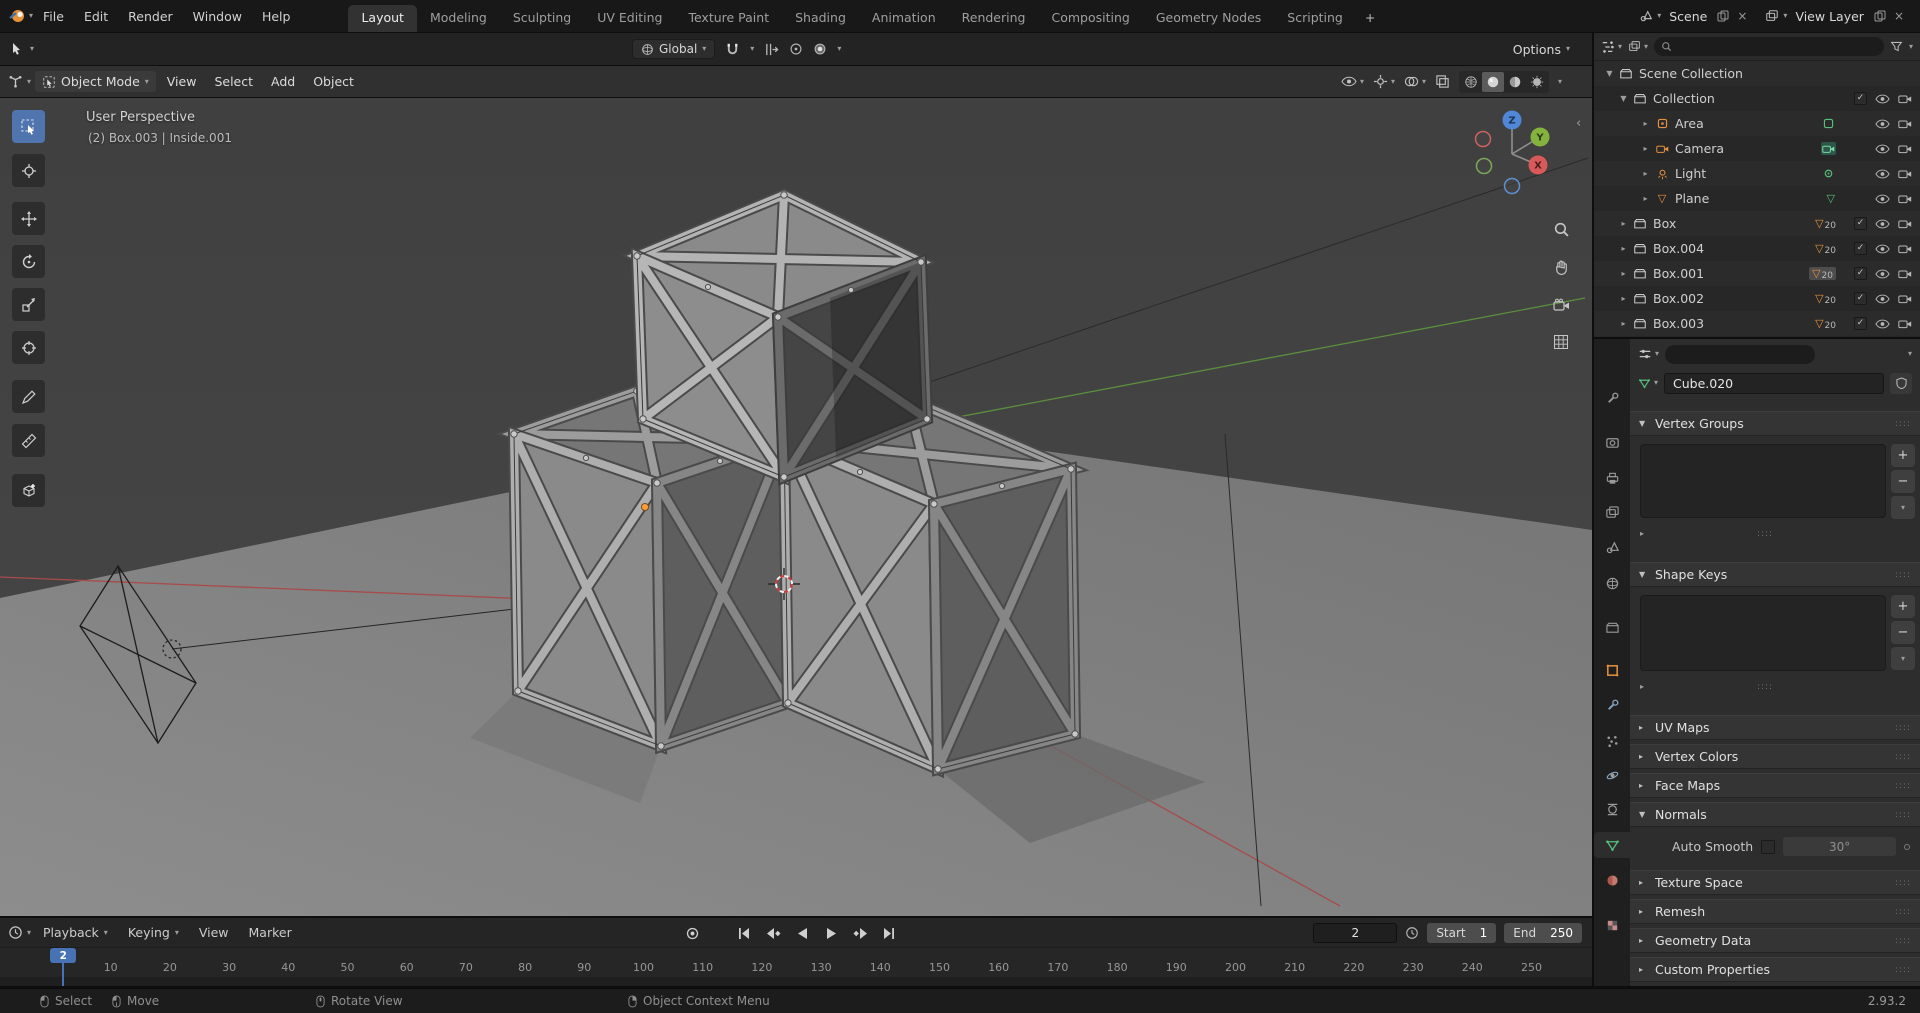 This screenshot has width=1920, height=1013. What do you see at coordinates (831, 933) in the screenshot?
I see `play-button` at bounding box center [831, 933].